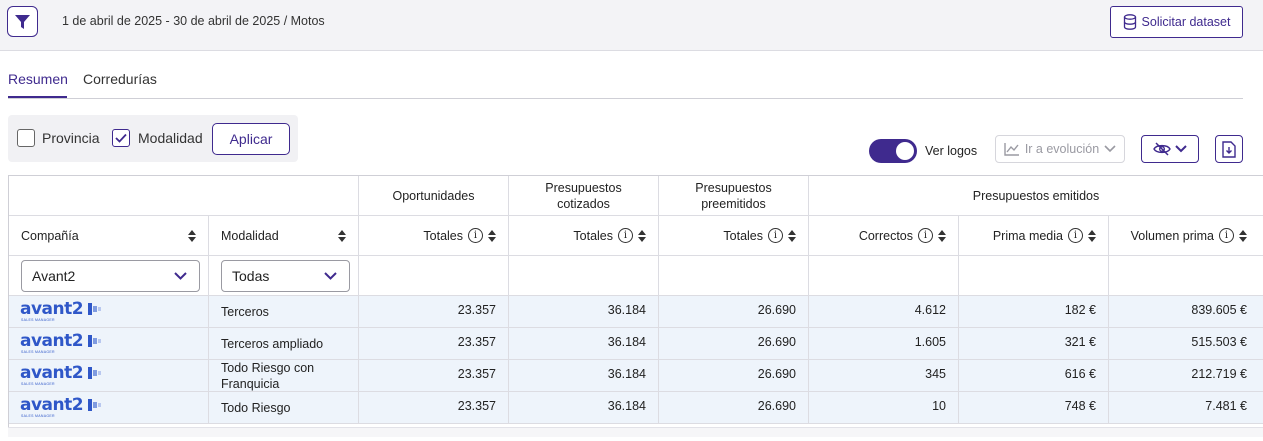  What do you see at coordinates (1034, 344) in the screenshot?
I see `prima-media-cell: 321 €` at bounding box center [1034, 344].